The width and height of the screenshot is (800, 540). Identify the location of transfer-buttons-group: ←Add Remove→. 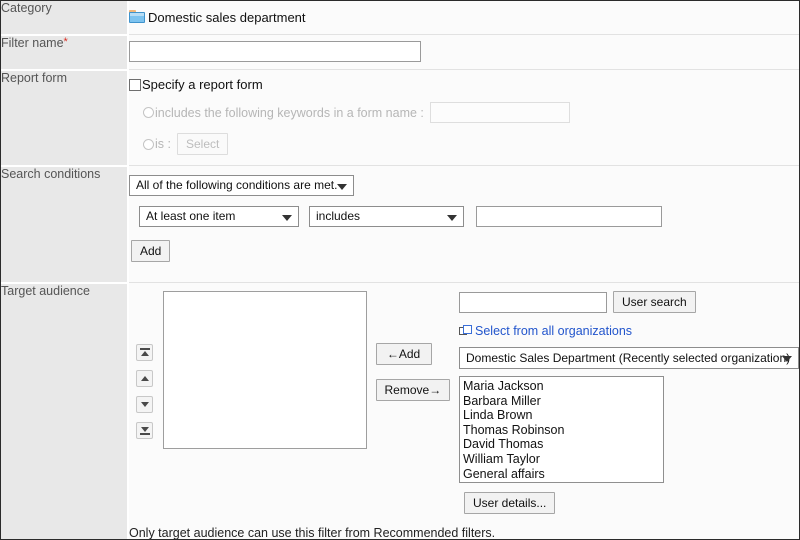
(415, 353).